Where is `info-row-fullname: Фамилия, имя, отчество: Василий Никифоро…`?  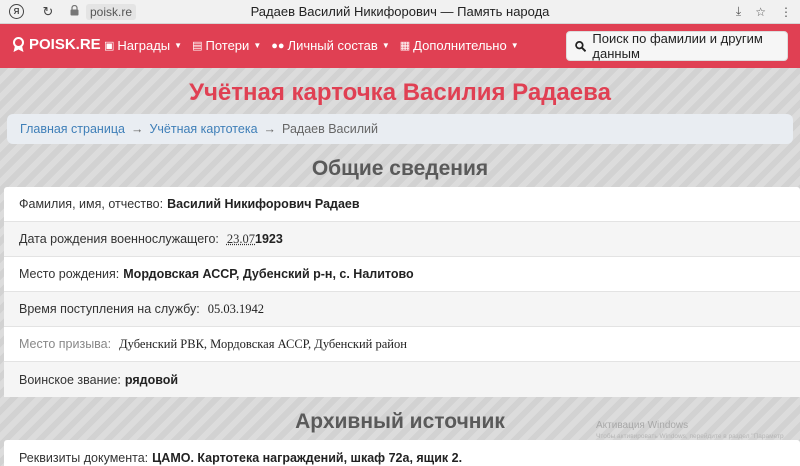
info-row-fullname: Фамилия, имя, отчество: Василий Никифоро… is located at coordinates (402, 204).